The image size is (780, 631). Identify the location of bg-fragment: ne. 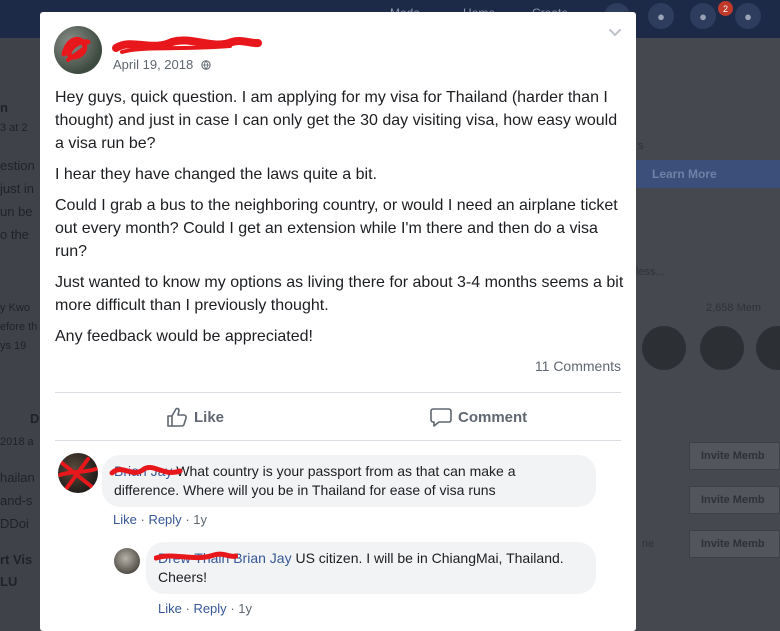
(648, 544).